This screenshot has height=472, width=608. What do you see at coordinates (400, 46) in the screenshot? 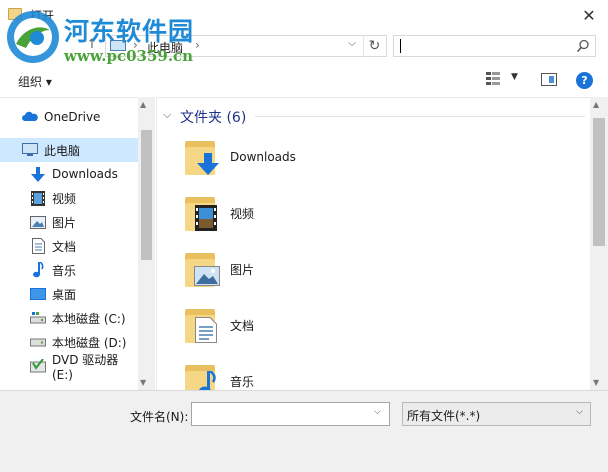
I see `text-caret` at bounding box center [400, 46].